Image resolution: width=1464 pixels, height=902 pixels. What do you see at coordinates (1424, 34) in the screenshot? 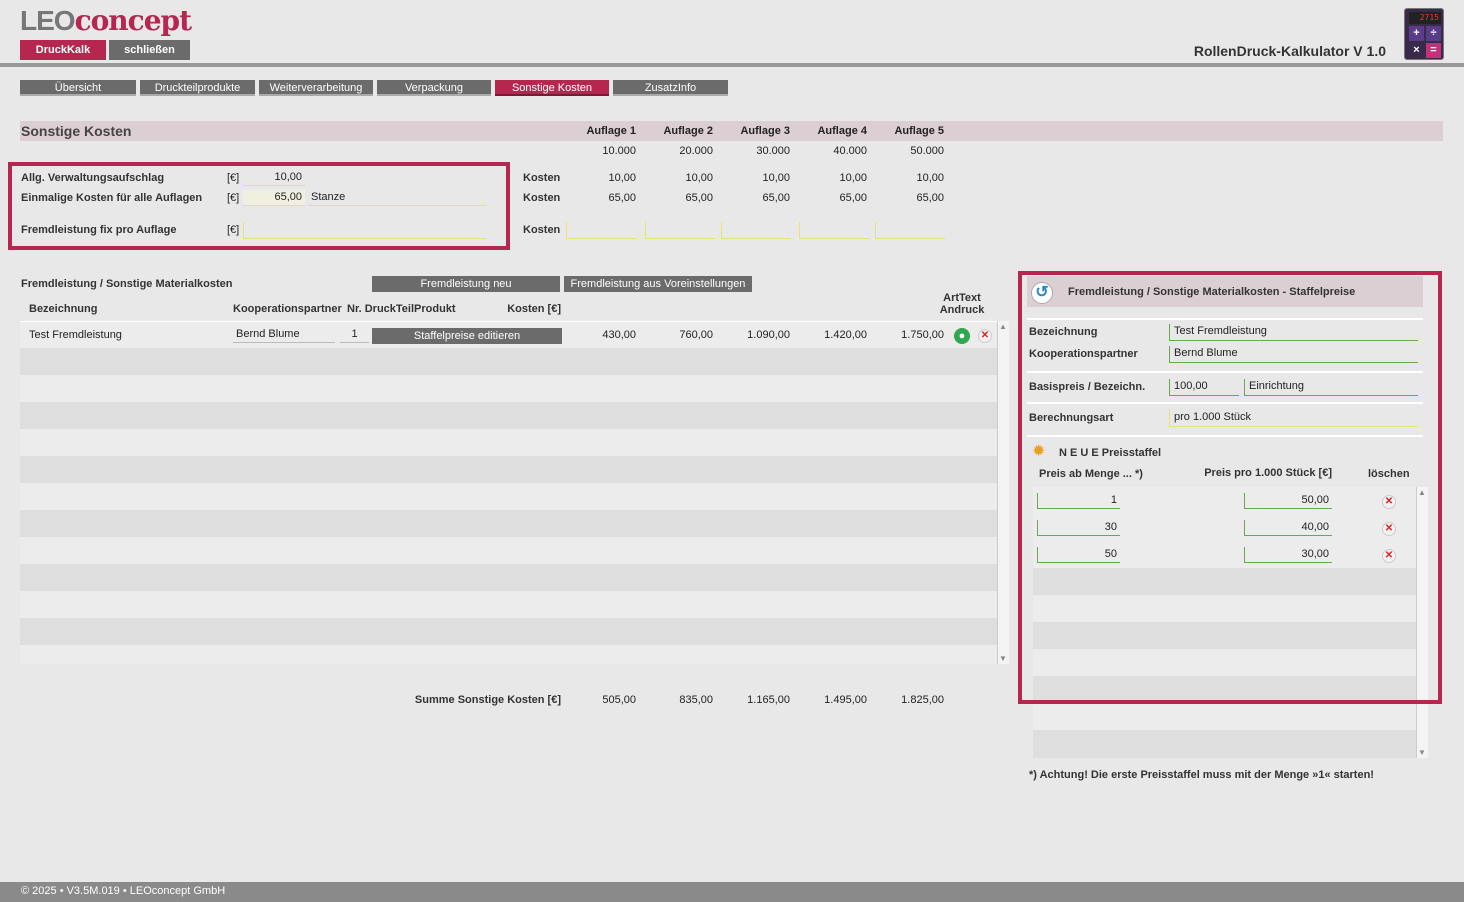
I see `calculator-icon: 2715 + ÷ × =` at bounding box center [1424, 34].